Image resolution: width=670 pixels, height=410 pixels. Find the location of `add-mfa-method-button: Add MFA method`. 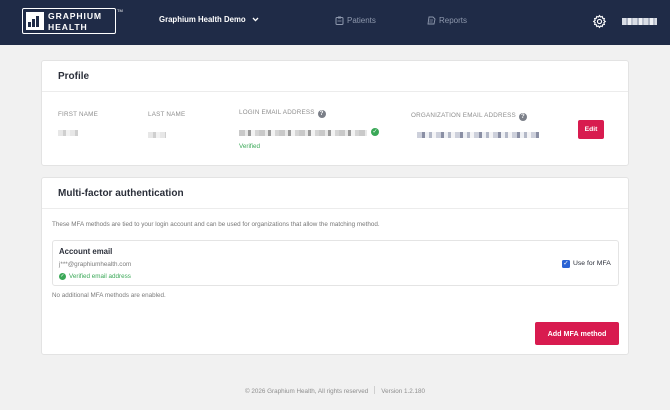

add-mfa-method-button: Add MFA method is located at coordinates (577, 333).